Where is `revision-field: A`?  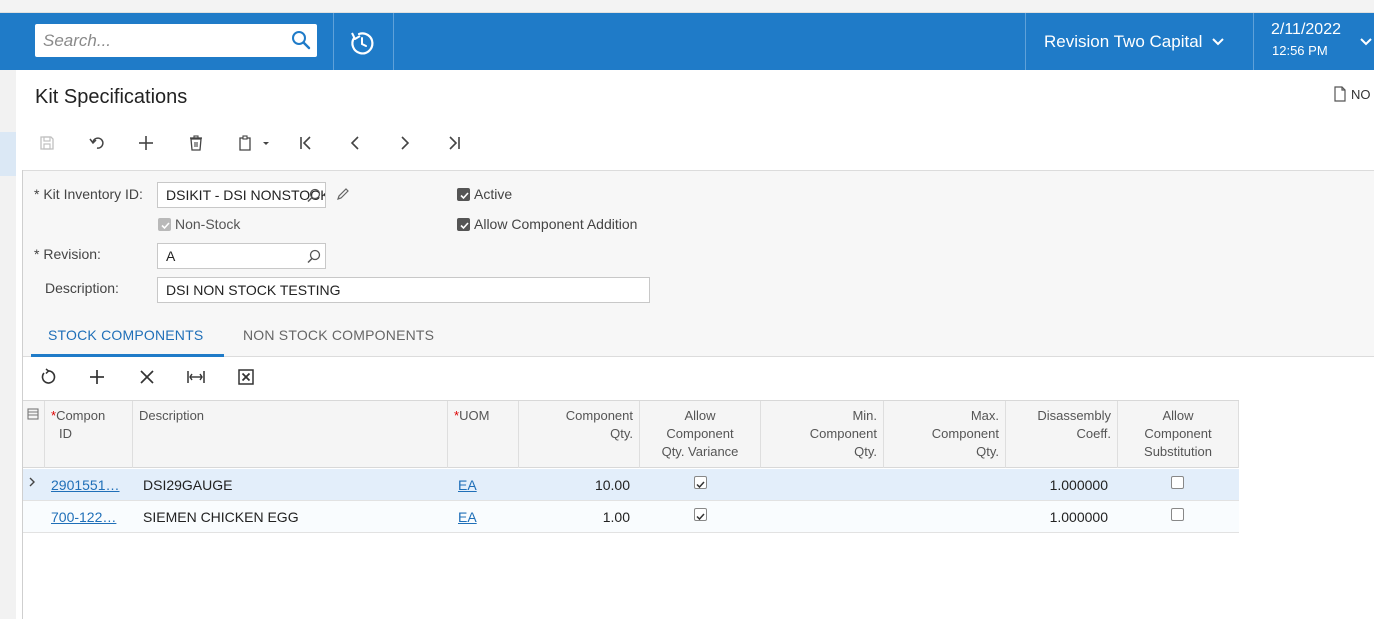 revision-field: A is located at coordinates (241, 256).